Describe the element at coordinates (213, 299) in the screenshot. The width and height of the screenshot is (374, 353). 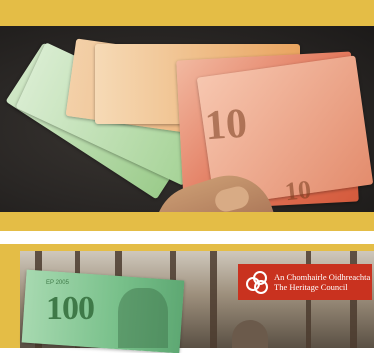
I see `tree-trunk` at that location.